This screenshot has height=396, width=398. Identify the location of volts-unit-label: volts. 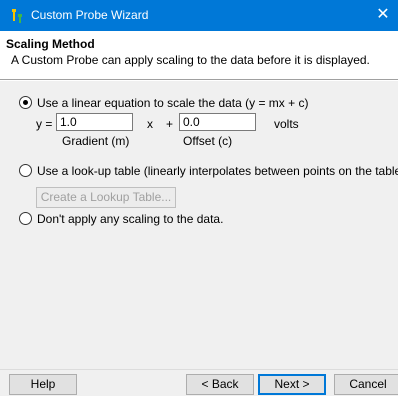
(286, 124).